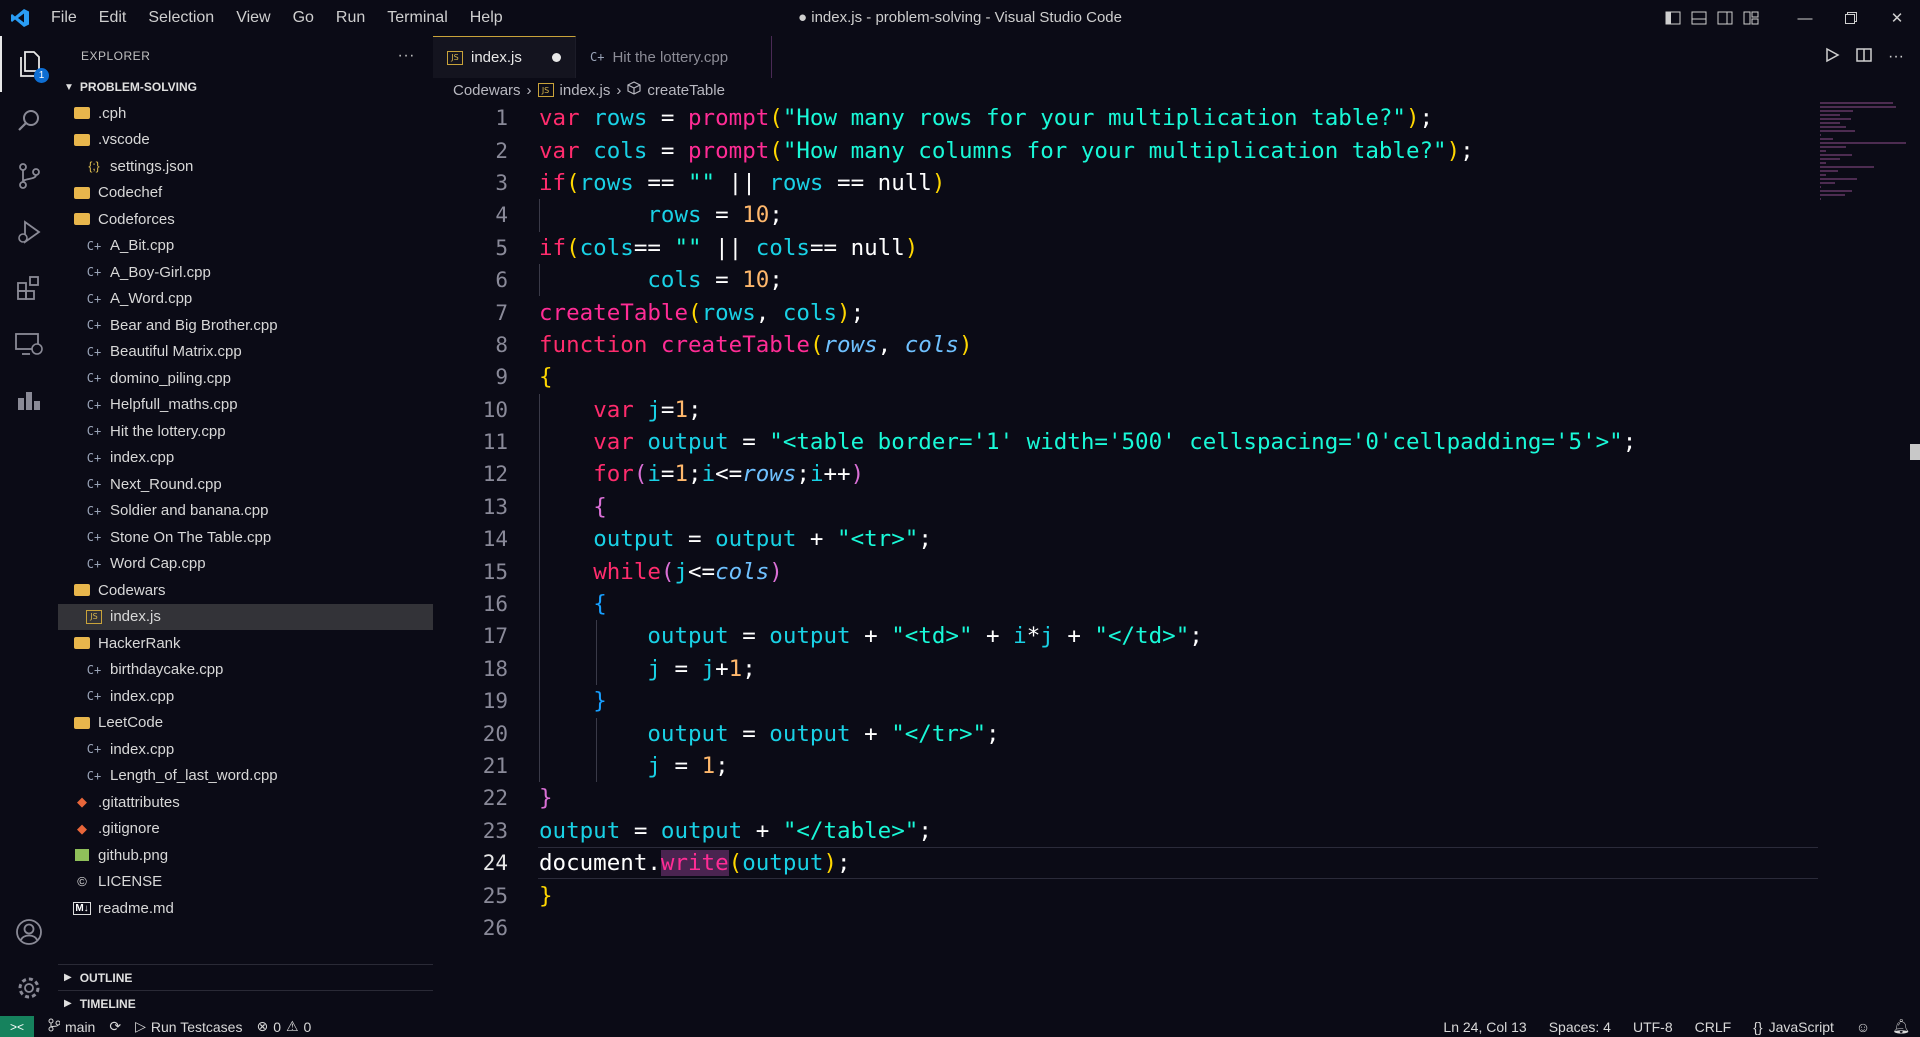 Image resolution: width=1920 pixels, height=1037 pixels. Describe the element at coordinates (350, 18) in the screenshot. I see `menu-run: Run` at that location.